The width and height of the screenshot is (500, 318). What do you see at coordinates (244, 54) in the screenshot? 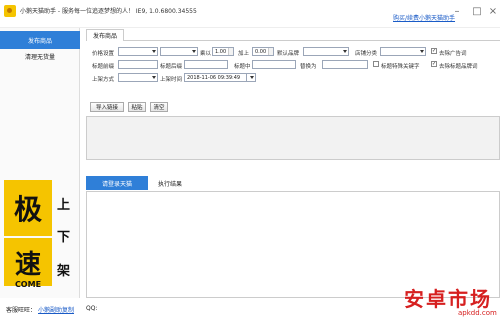
I see `add-label: 加上` at bounding box center [244, 54].